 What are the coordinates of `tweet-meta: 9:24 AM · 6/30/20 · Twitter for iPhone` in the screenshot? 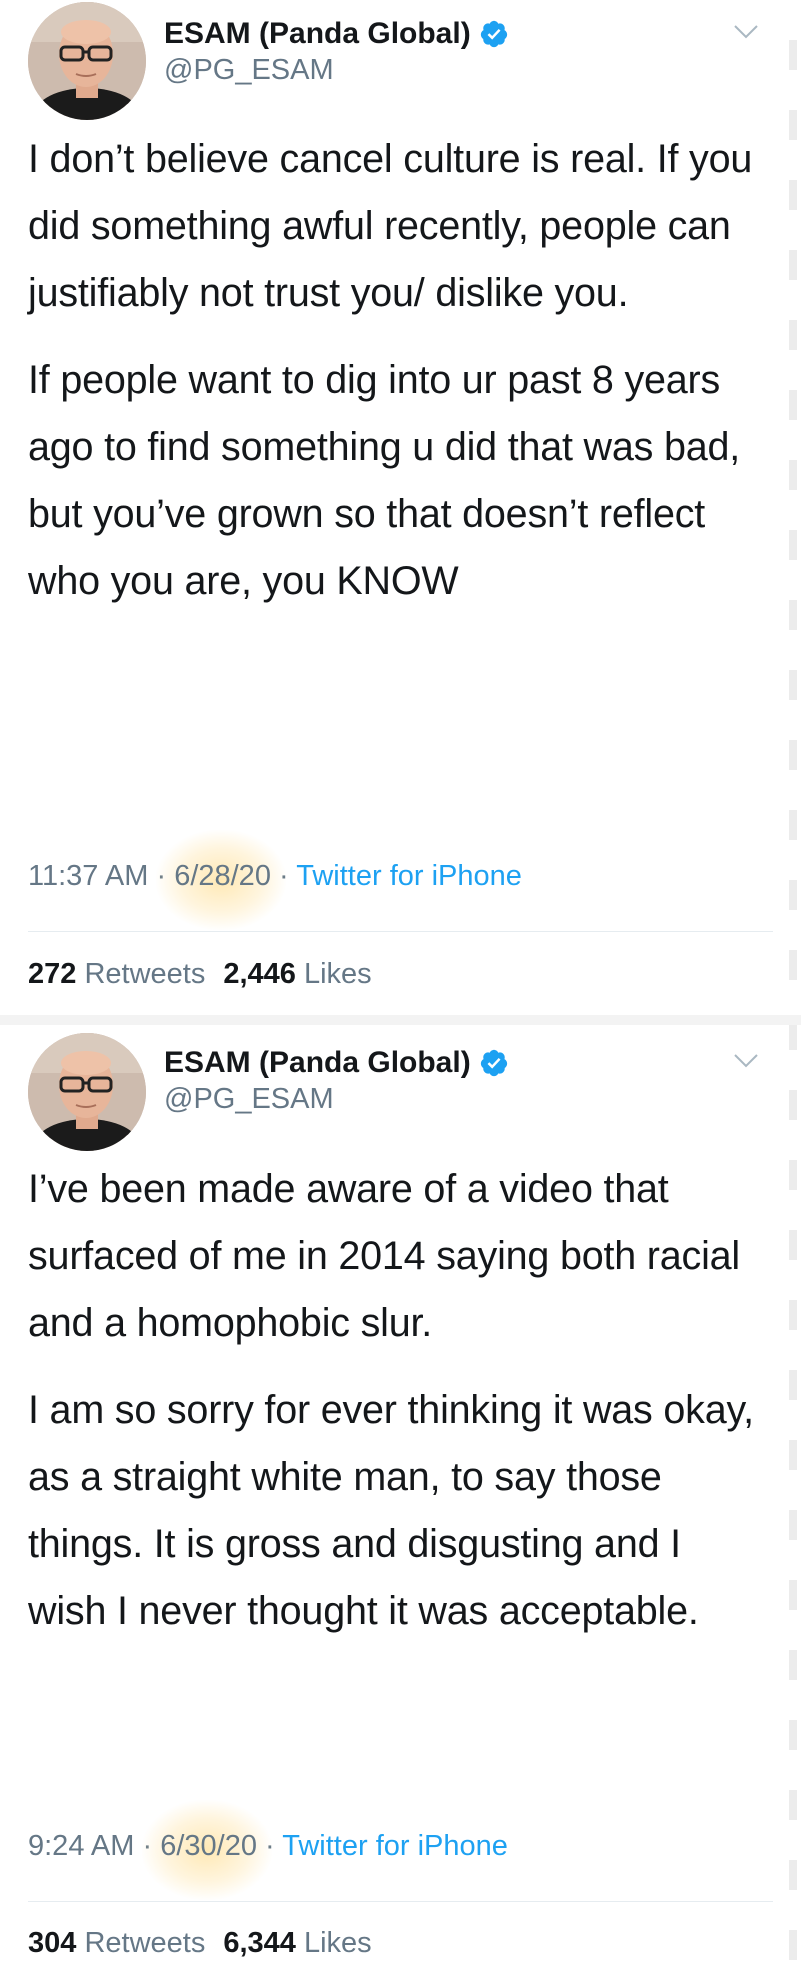 It's located at (268, 1850).